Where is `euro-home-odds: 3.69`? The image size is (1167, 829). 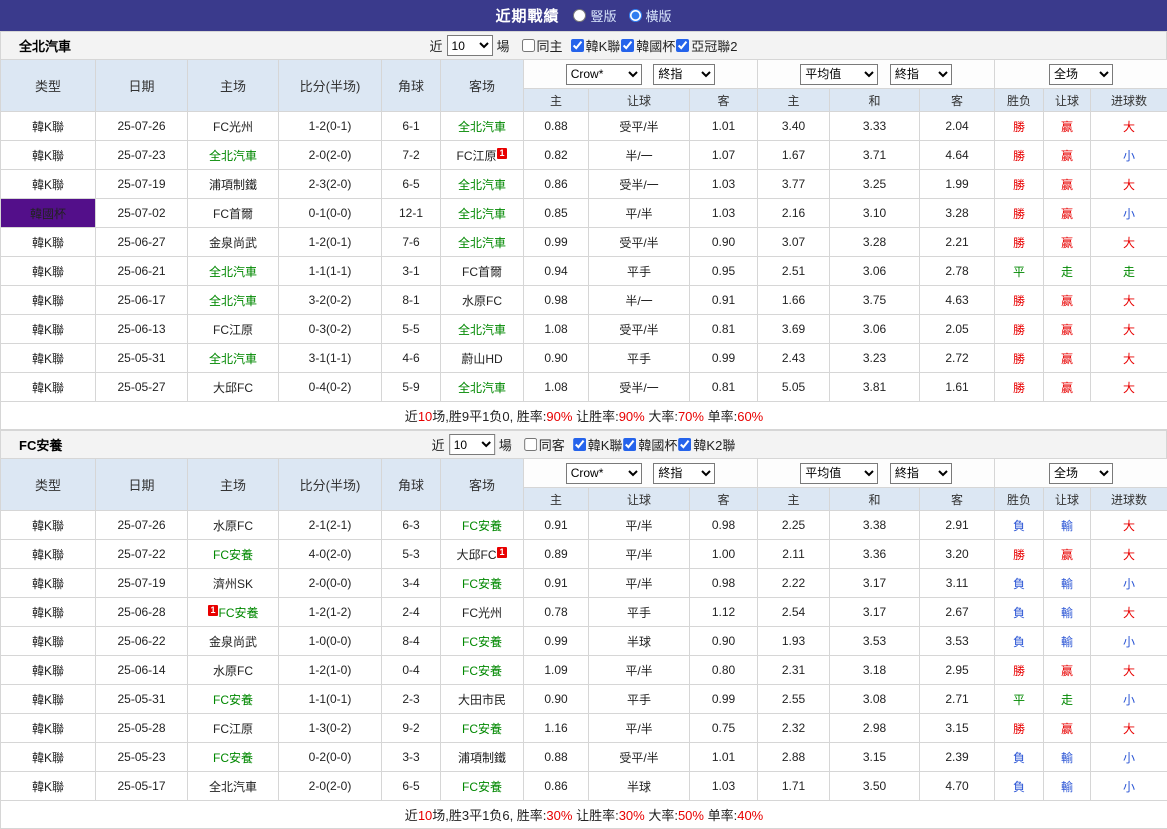 euro-home-odds: 3.69 is located at coordinates (794, 329).